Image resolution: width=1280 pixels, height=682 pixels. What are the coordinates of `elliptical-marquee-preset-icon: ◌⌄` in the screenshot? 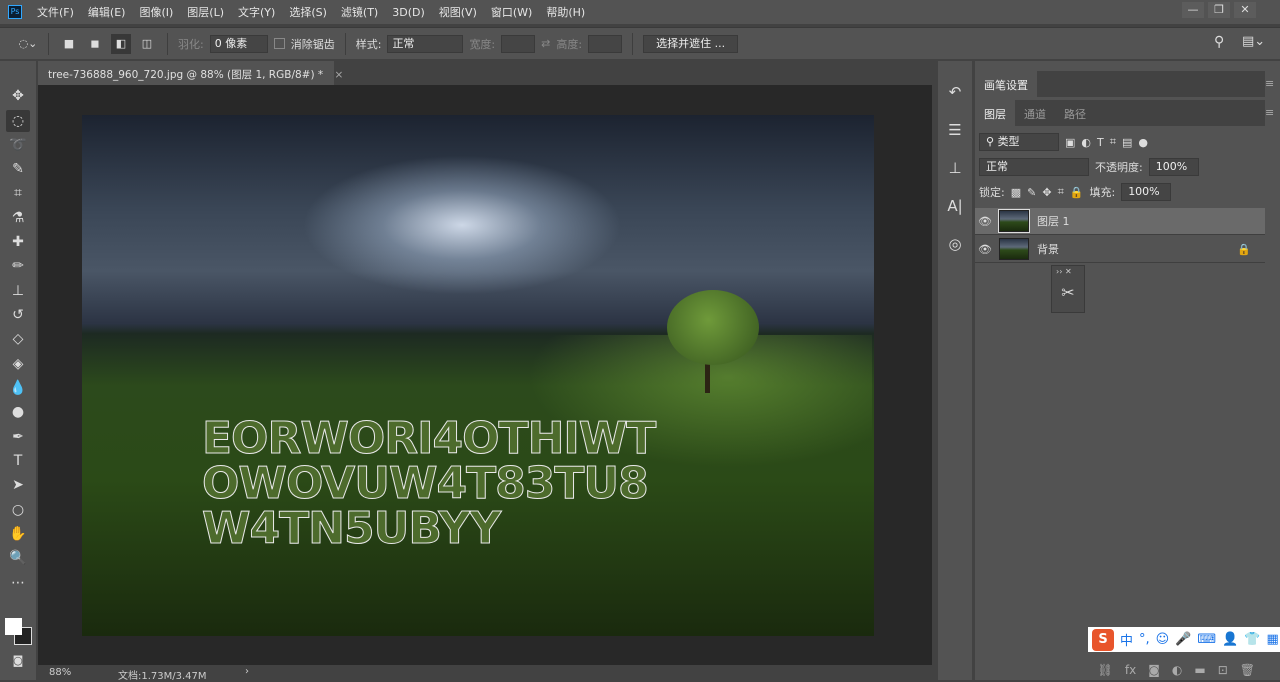 It's located at (28, 44).